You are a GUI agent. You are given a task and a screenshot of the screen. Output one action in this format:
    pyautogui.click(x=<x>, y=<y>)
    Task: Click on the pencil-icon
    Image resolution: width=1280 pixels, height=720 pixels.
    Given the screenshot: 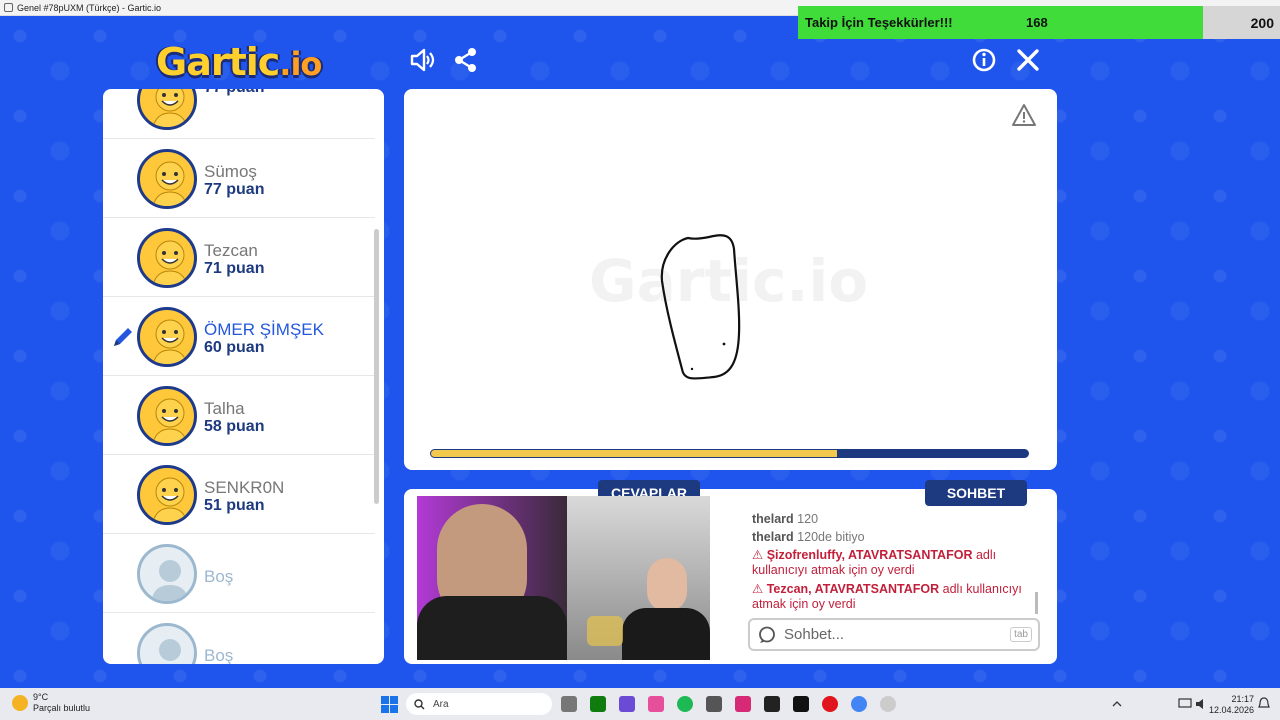 What is the action you would take?
    pyautogui.click(x=123, y=337)
    